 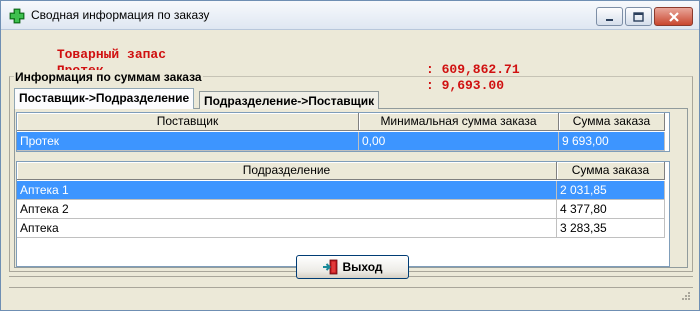 What do you see at coordinates (685, 295) in the screenshot?
I see `resize-grip-icon` at bounding box center [685, 295].